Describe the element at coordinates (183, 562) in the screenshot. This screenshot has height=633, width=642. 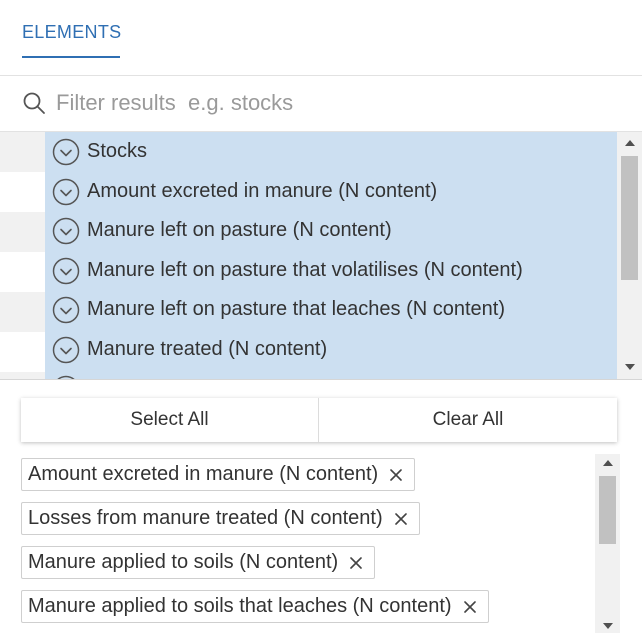
I see `chip-label: Manure applied to soils (N content)` at that location.